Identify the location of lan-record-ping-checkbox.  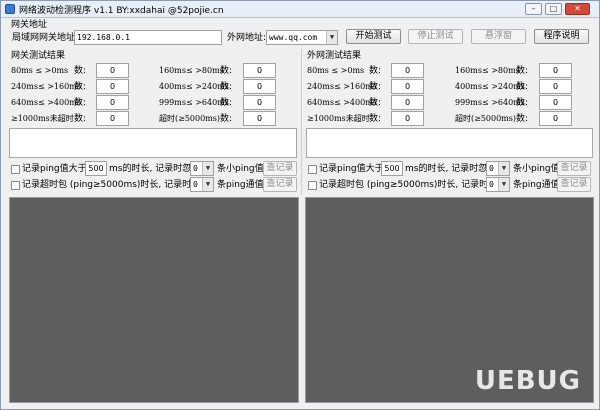
(15, 169).